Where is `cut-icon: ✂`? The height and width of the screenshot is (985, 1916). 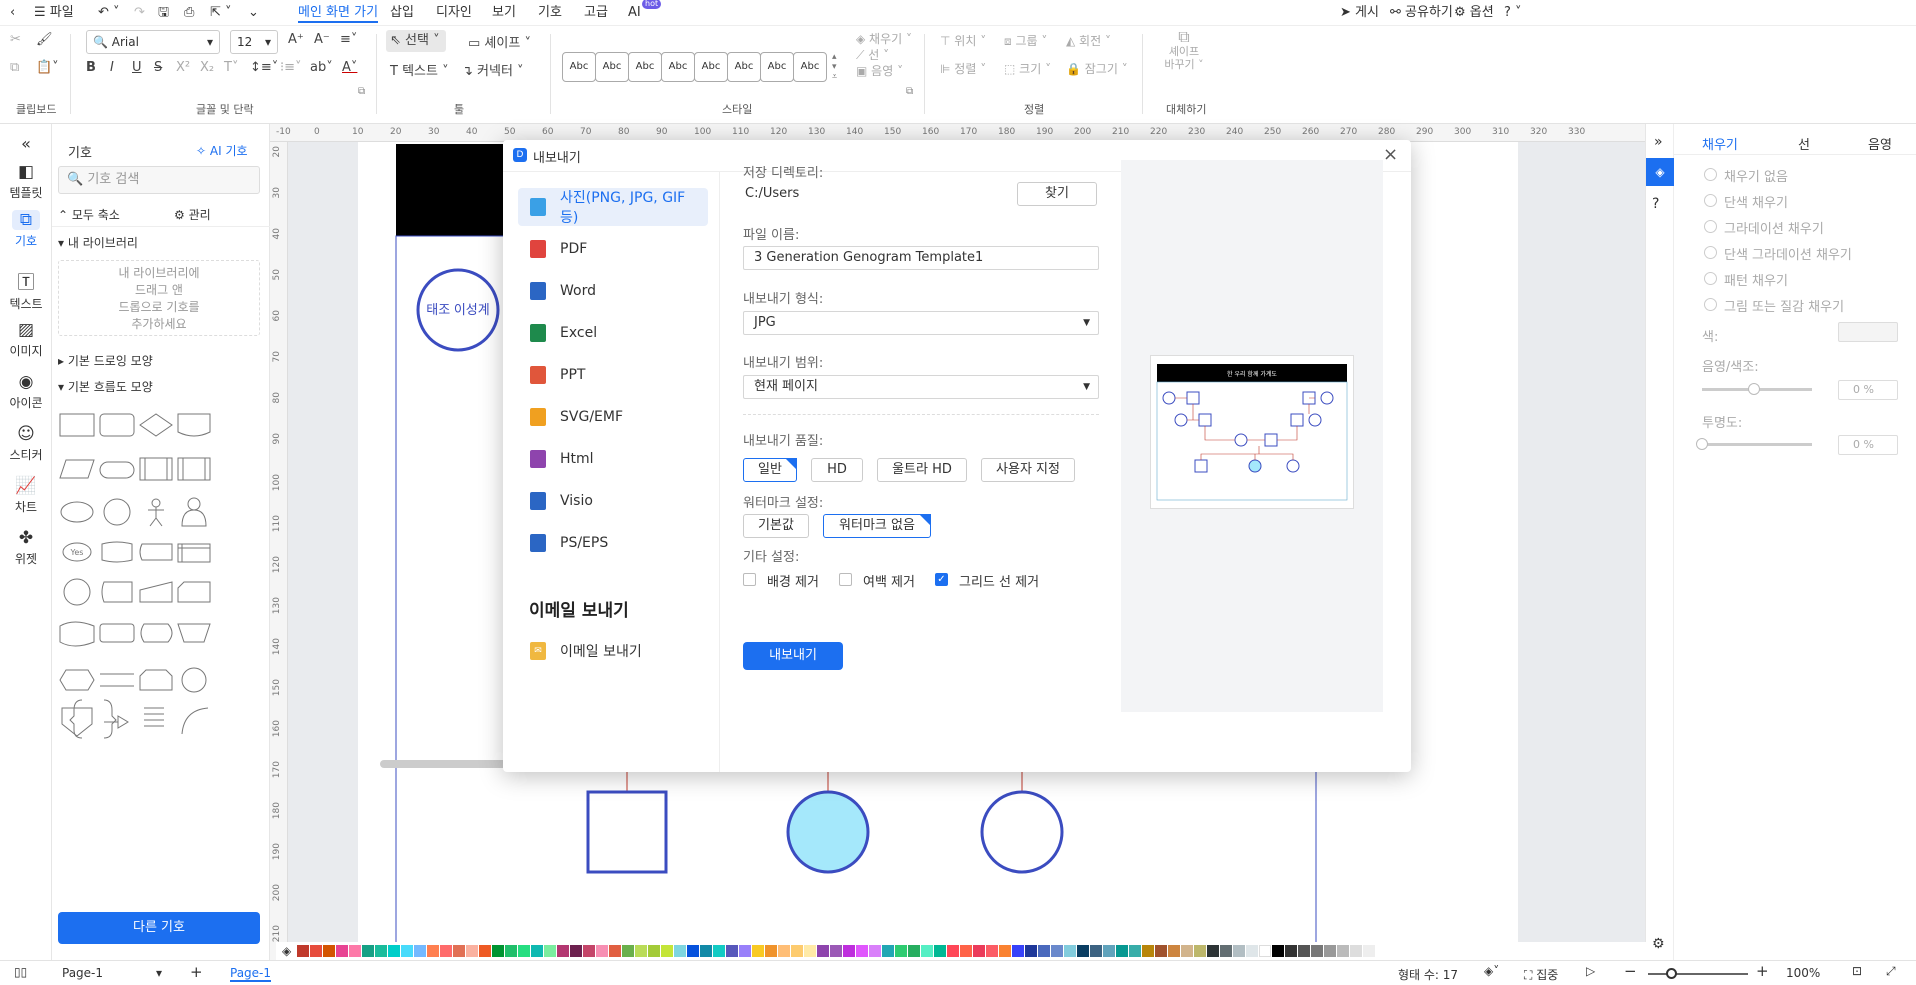 cut-icon: ✂ is located at coordinates (15, 39).